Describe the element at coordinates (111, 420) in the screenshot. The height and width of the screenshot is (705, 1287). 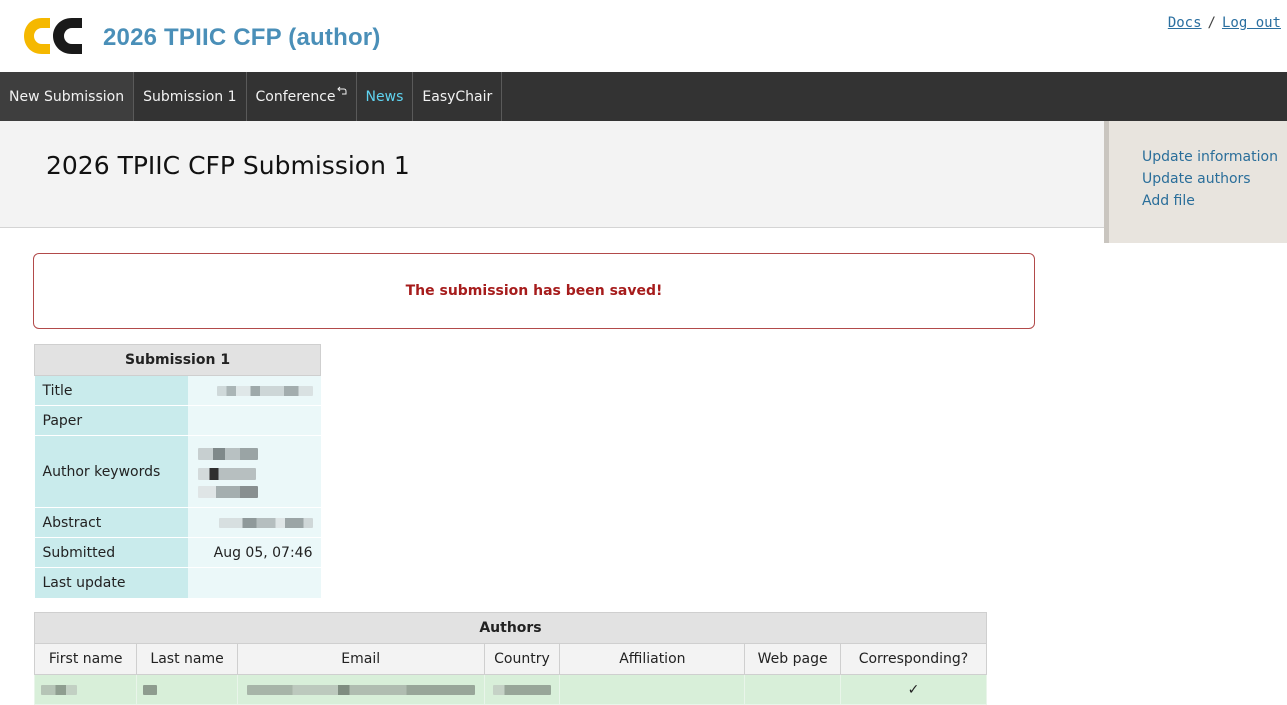
I see `row-label: Paper` at that location.